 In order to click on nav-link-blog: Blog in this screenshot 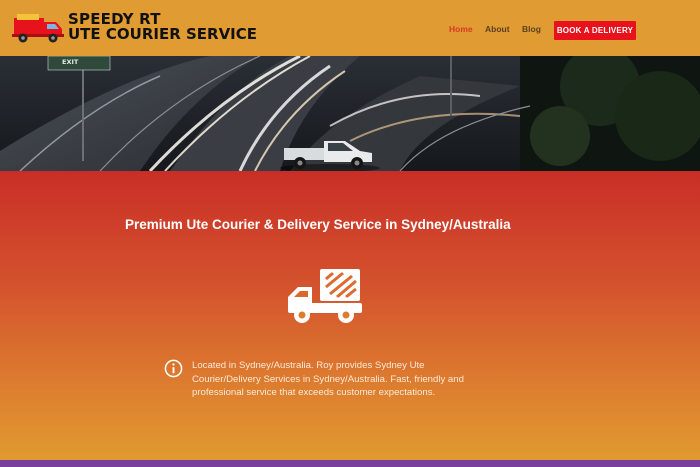, I will do `click(531, 29)`.